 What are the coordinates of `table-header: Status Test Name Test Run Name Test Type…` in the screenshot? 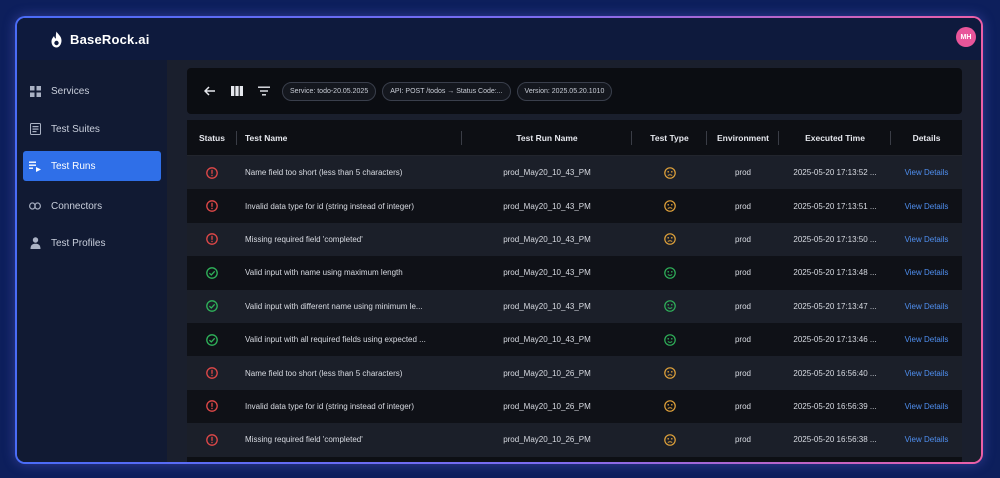 It's located at (574, 138).